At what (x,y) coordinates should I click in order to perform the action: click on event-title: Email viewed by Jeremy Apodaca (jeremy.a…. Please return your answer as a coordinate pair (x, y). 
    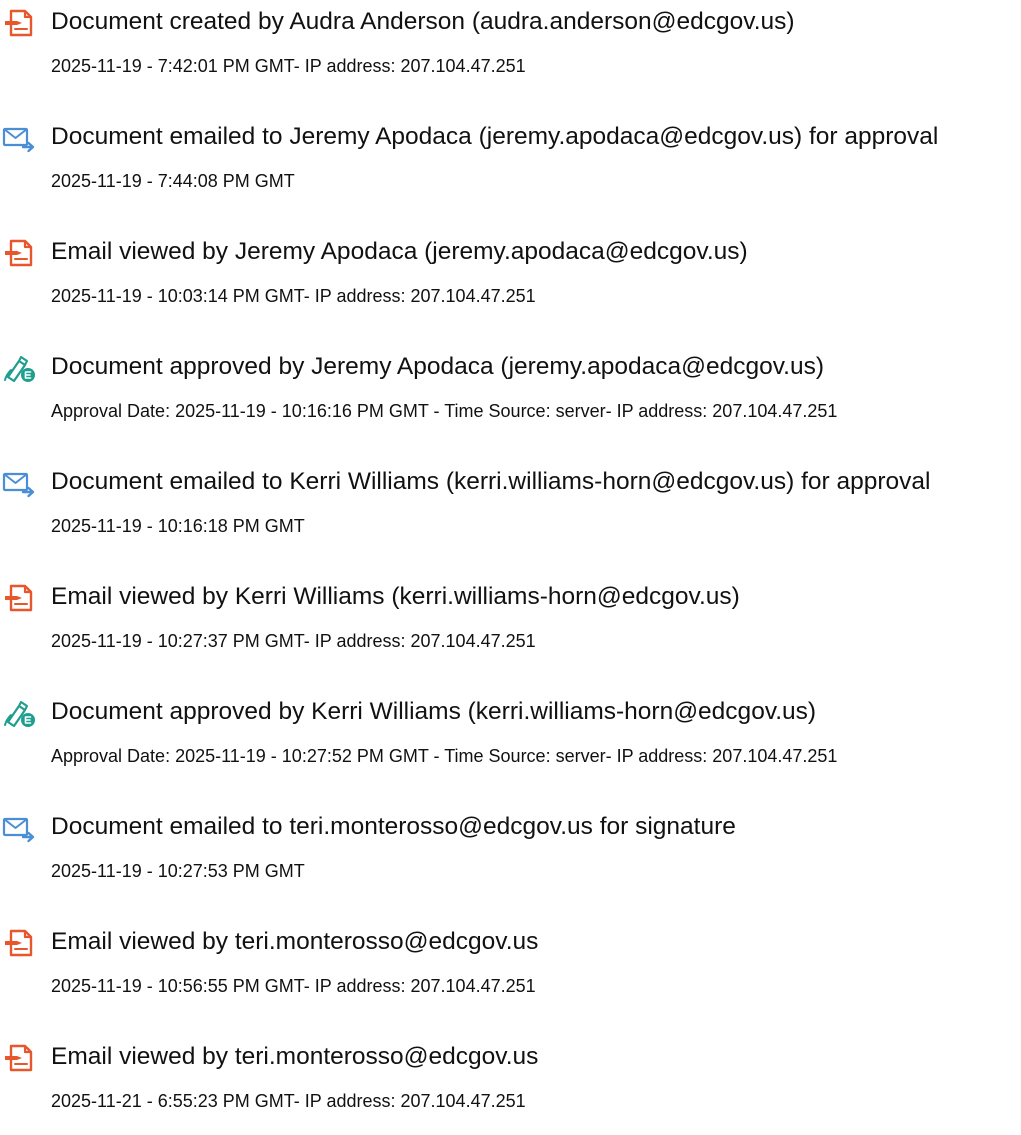
    Looking at the image, I should click on (399, 251).